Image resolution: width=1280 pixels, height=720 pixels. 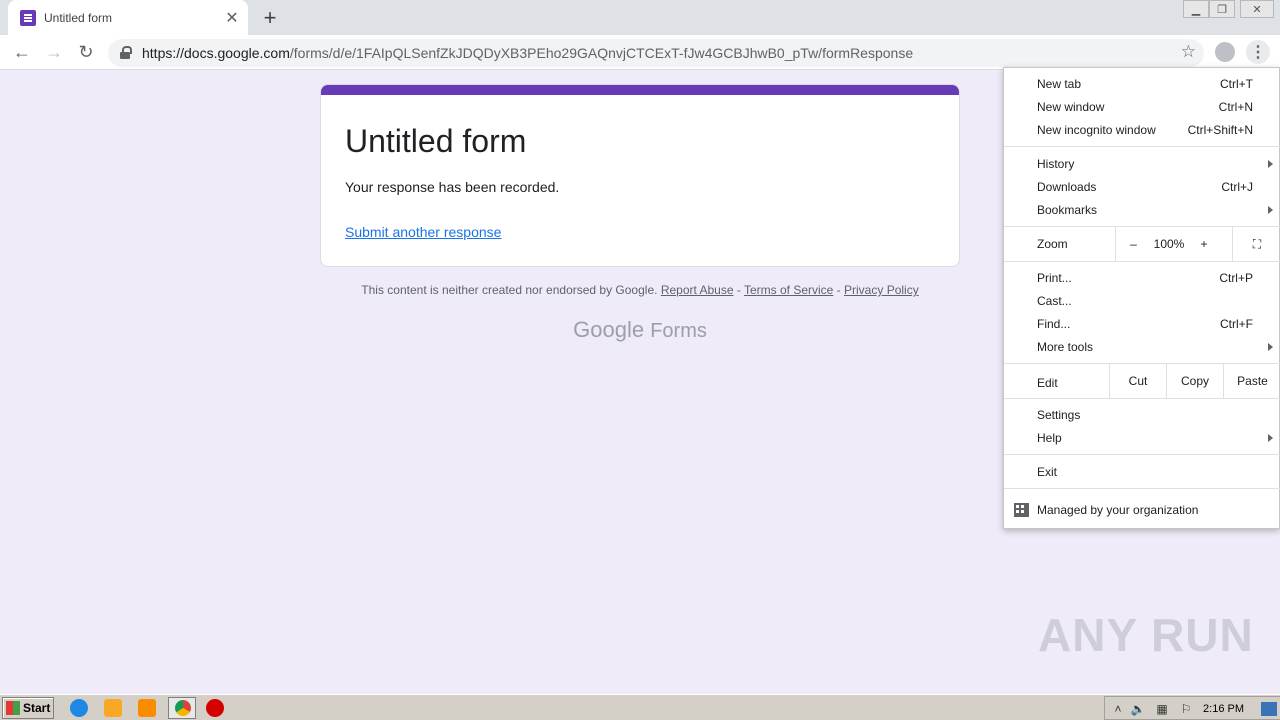 I want to click on logo-google-text: Google, so click(x=609, y=329).